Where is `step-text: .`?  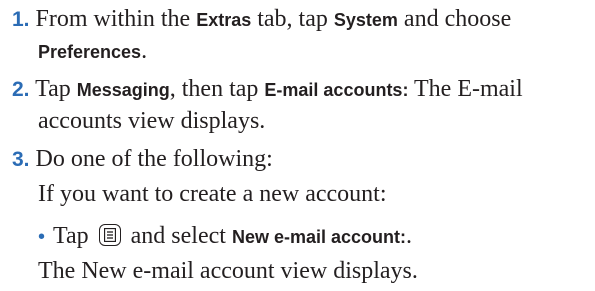
step-text: . is located at coordinates (144, 51).